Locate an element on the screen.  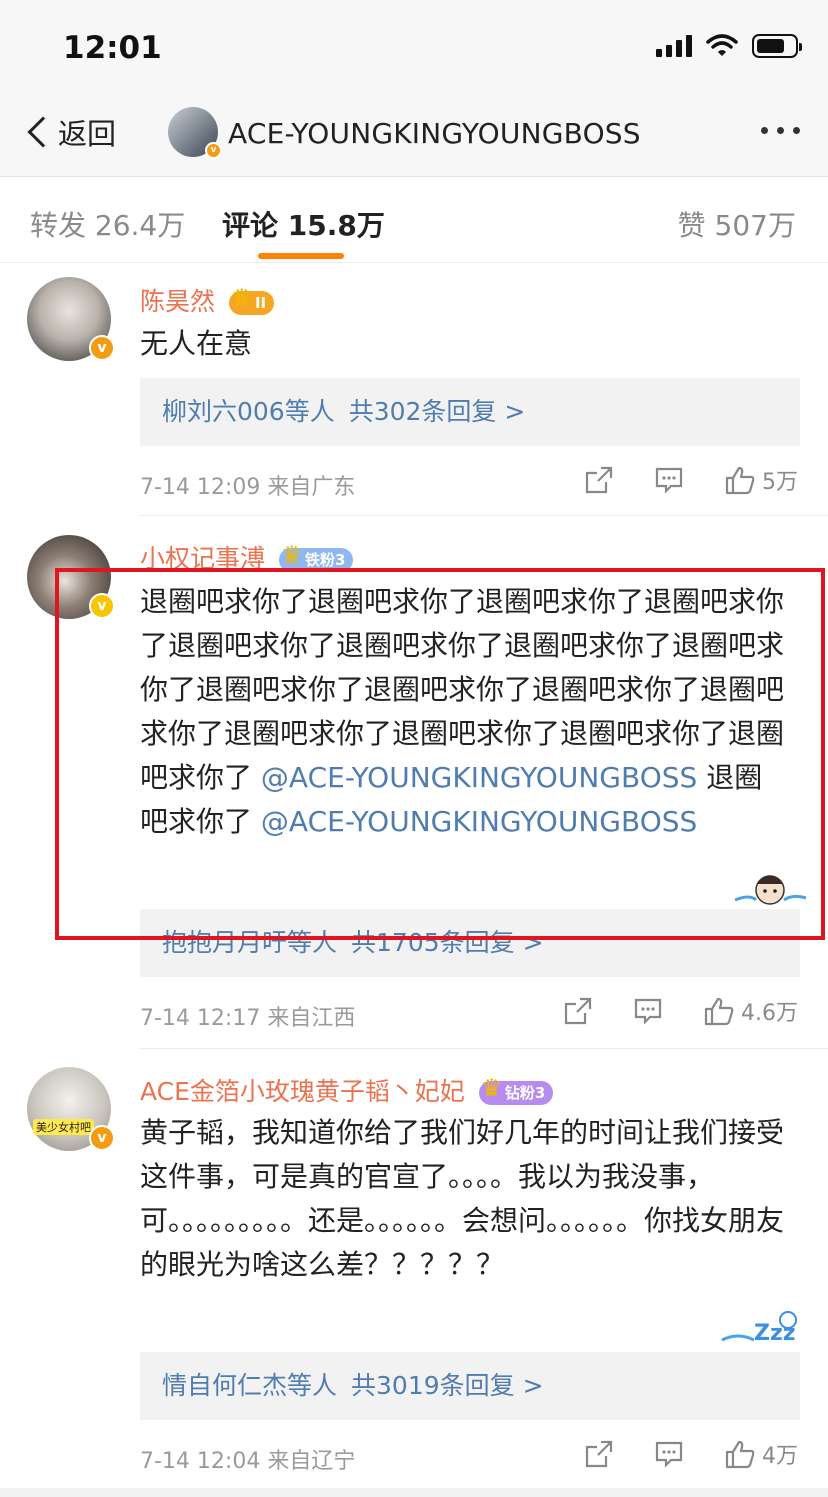
comment-text: 无人在意 is located at coordinates (196, 343).